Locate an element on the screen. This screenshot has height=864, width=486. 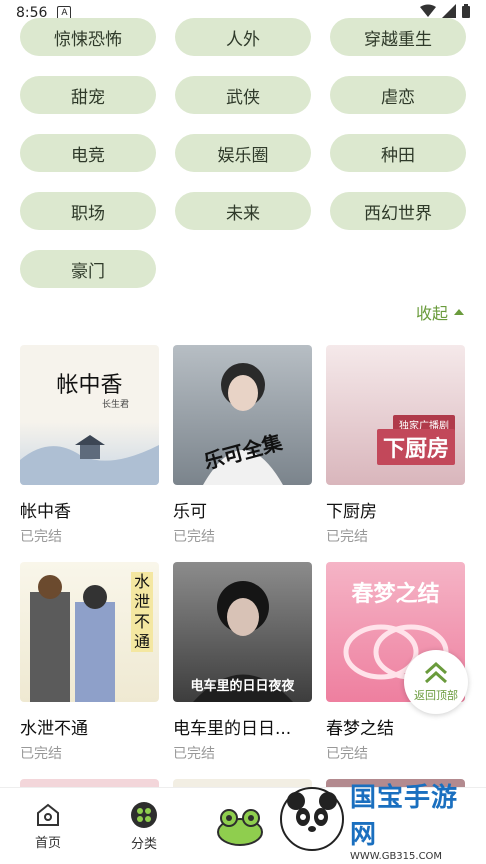
tag-chip: 人外 is located at coordinates (243, 37).